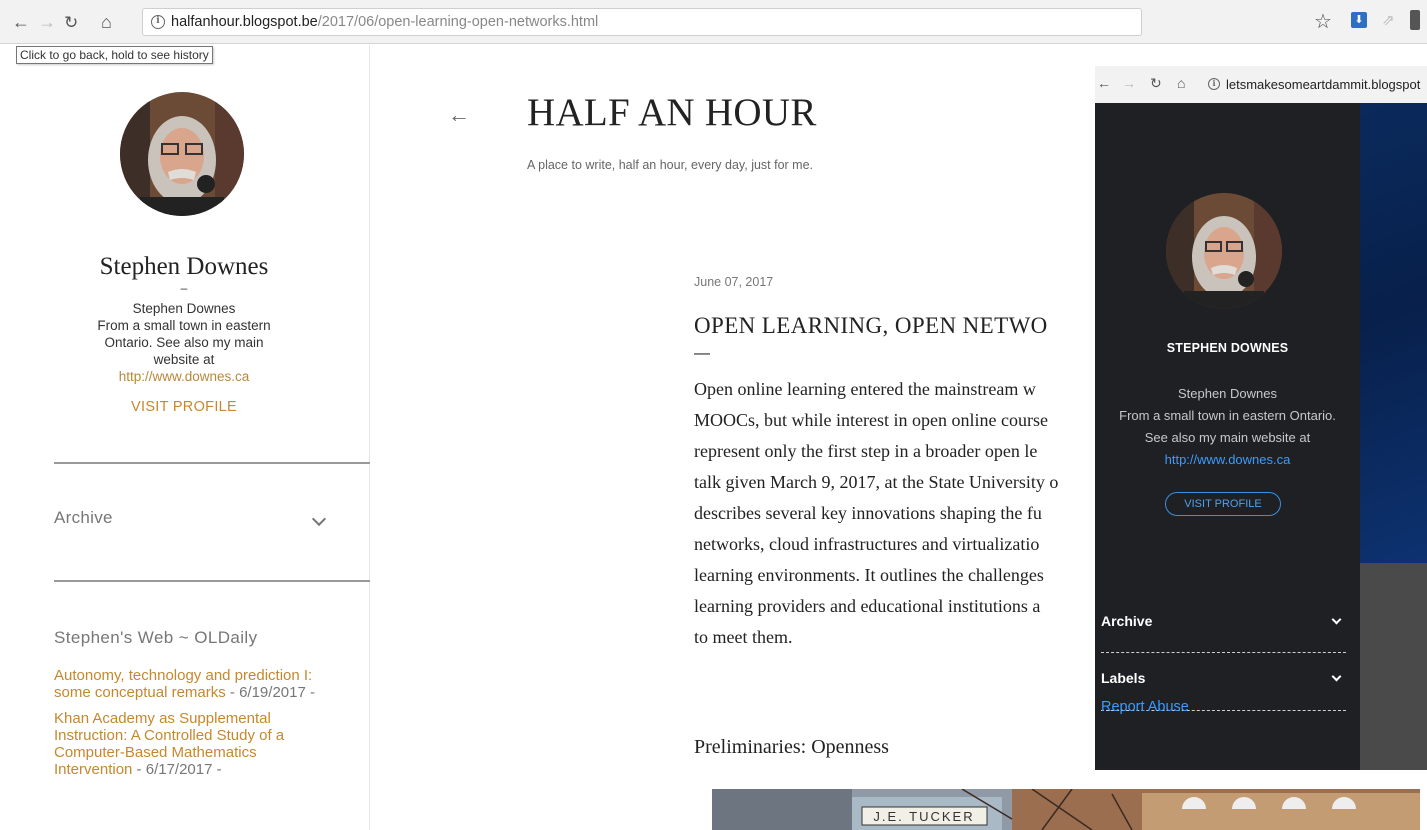 The image size is (1427, 830). I want to click on overlay-url: letsmakesomeartdammit.blogspot, so click(1323, 84).